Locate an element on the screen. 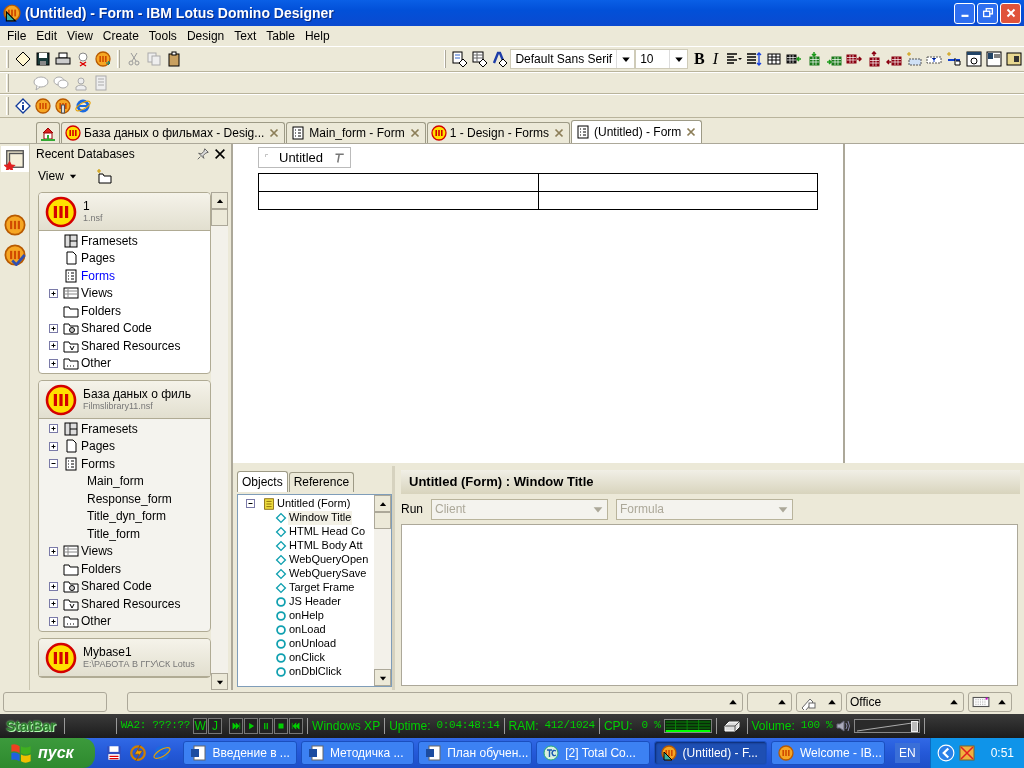  close-icon is located at coordinates (220, 154).